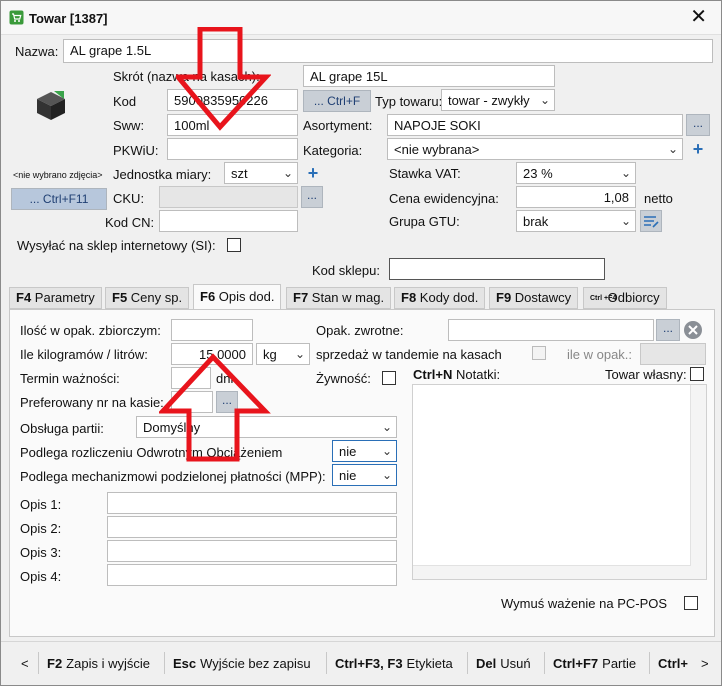 Image resolution: width=722 pixels, height=686 pixels. I want to click on shortcut-label: Wyjście bez zapisu, so click(255, 663).